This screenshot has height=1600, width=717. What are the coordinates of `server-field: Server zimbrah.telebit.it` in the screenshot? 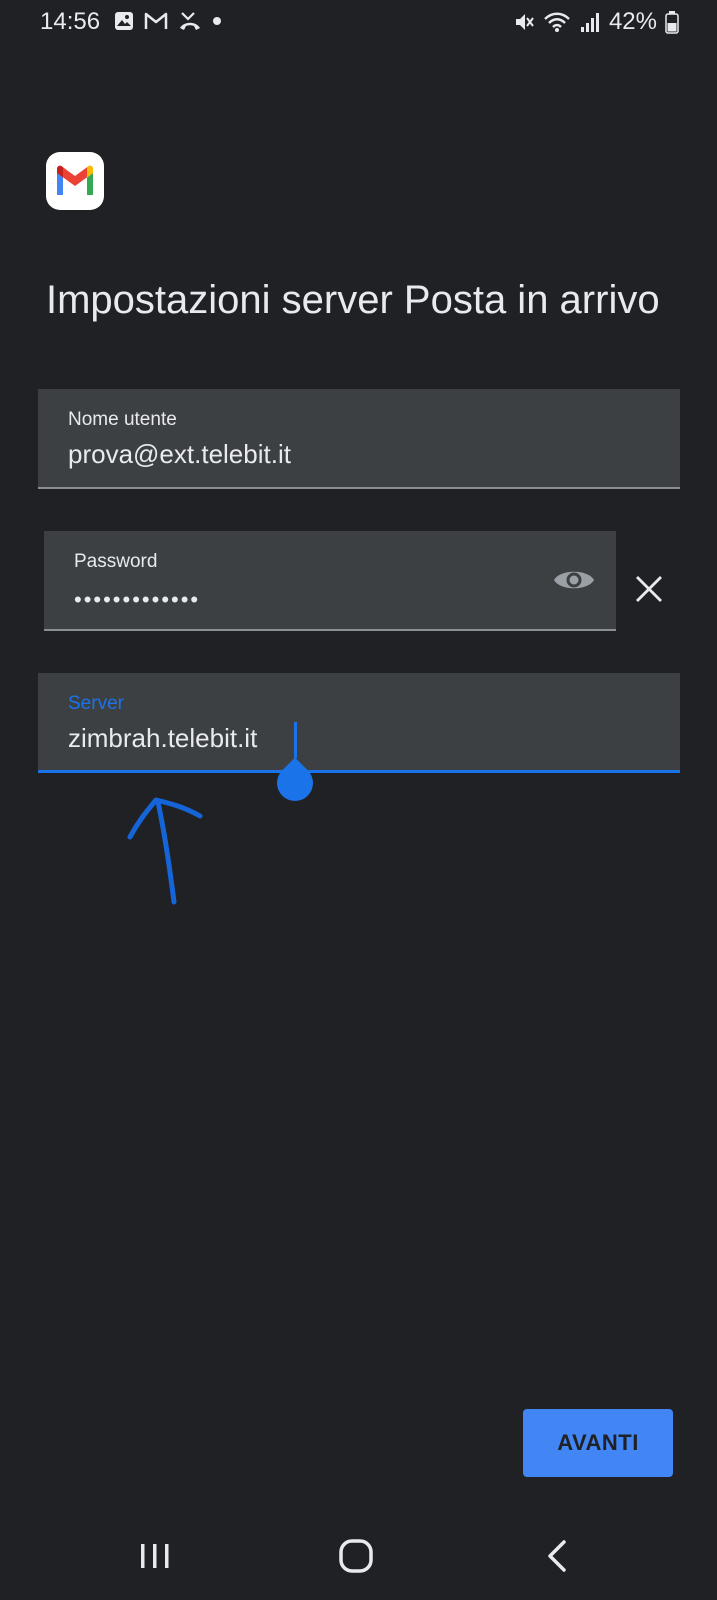 It's located at (359, 723).